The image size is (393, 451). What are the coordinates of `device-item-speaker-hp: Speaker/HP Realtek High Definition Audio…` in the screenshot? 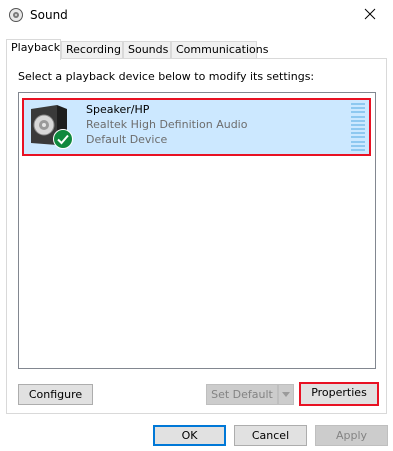 It's located at (196, 127).